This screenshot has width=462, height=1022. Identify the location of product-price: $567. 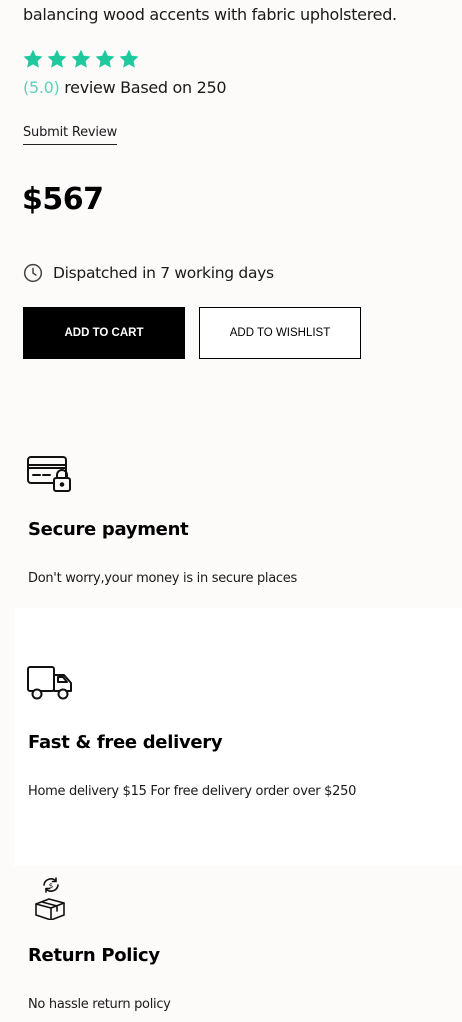
(63, 199).